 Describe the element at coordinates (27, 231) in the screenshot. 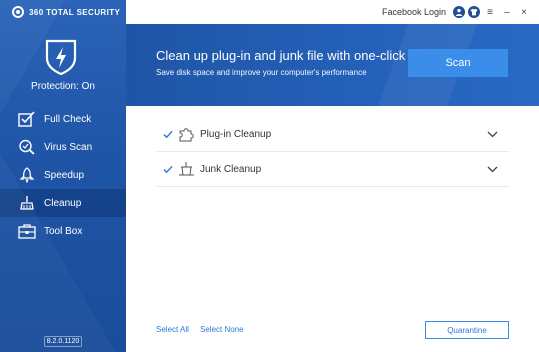

I see `toolbox-icon` at that location.